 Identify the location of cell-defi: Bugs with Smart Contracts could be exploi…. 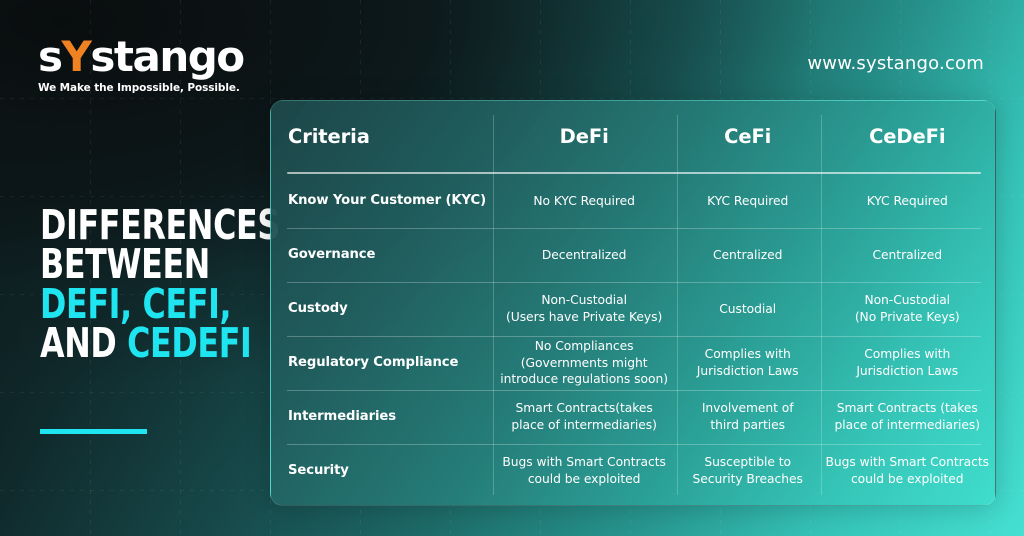
(584, 470).